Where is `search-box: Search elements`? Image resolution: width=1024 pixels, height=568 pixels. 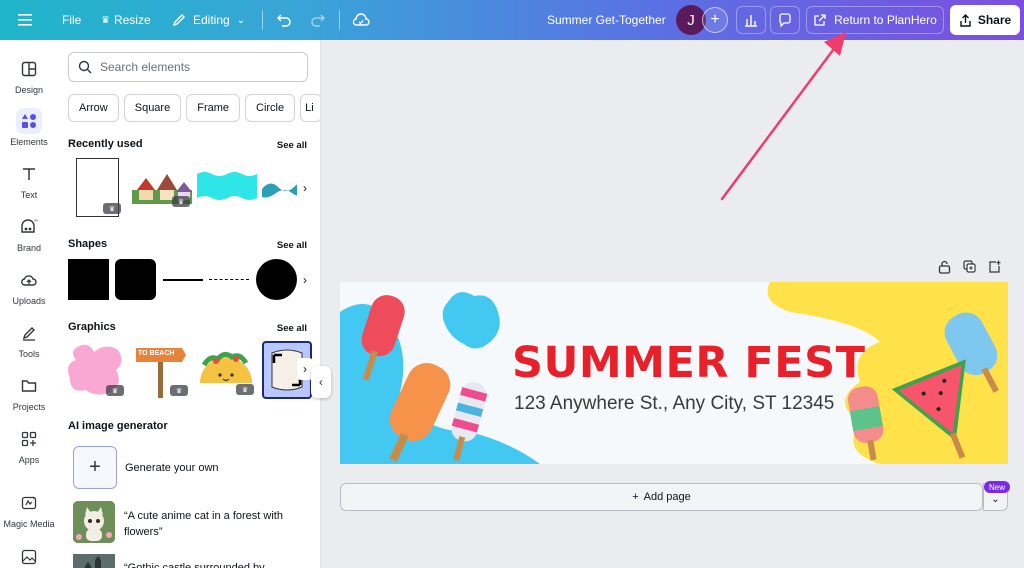
search-box: Search elements is located at coordinates (188, 67).